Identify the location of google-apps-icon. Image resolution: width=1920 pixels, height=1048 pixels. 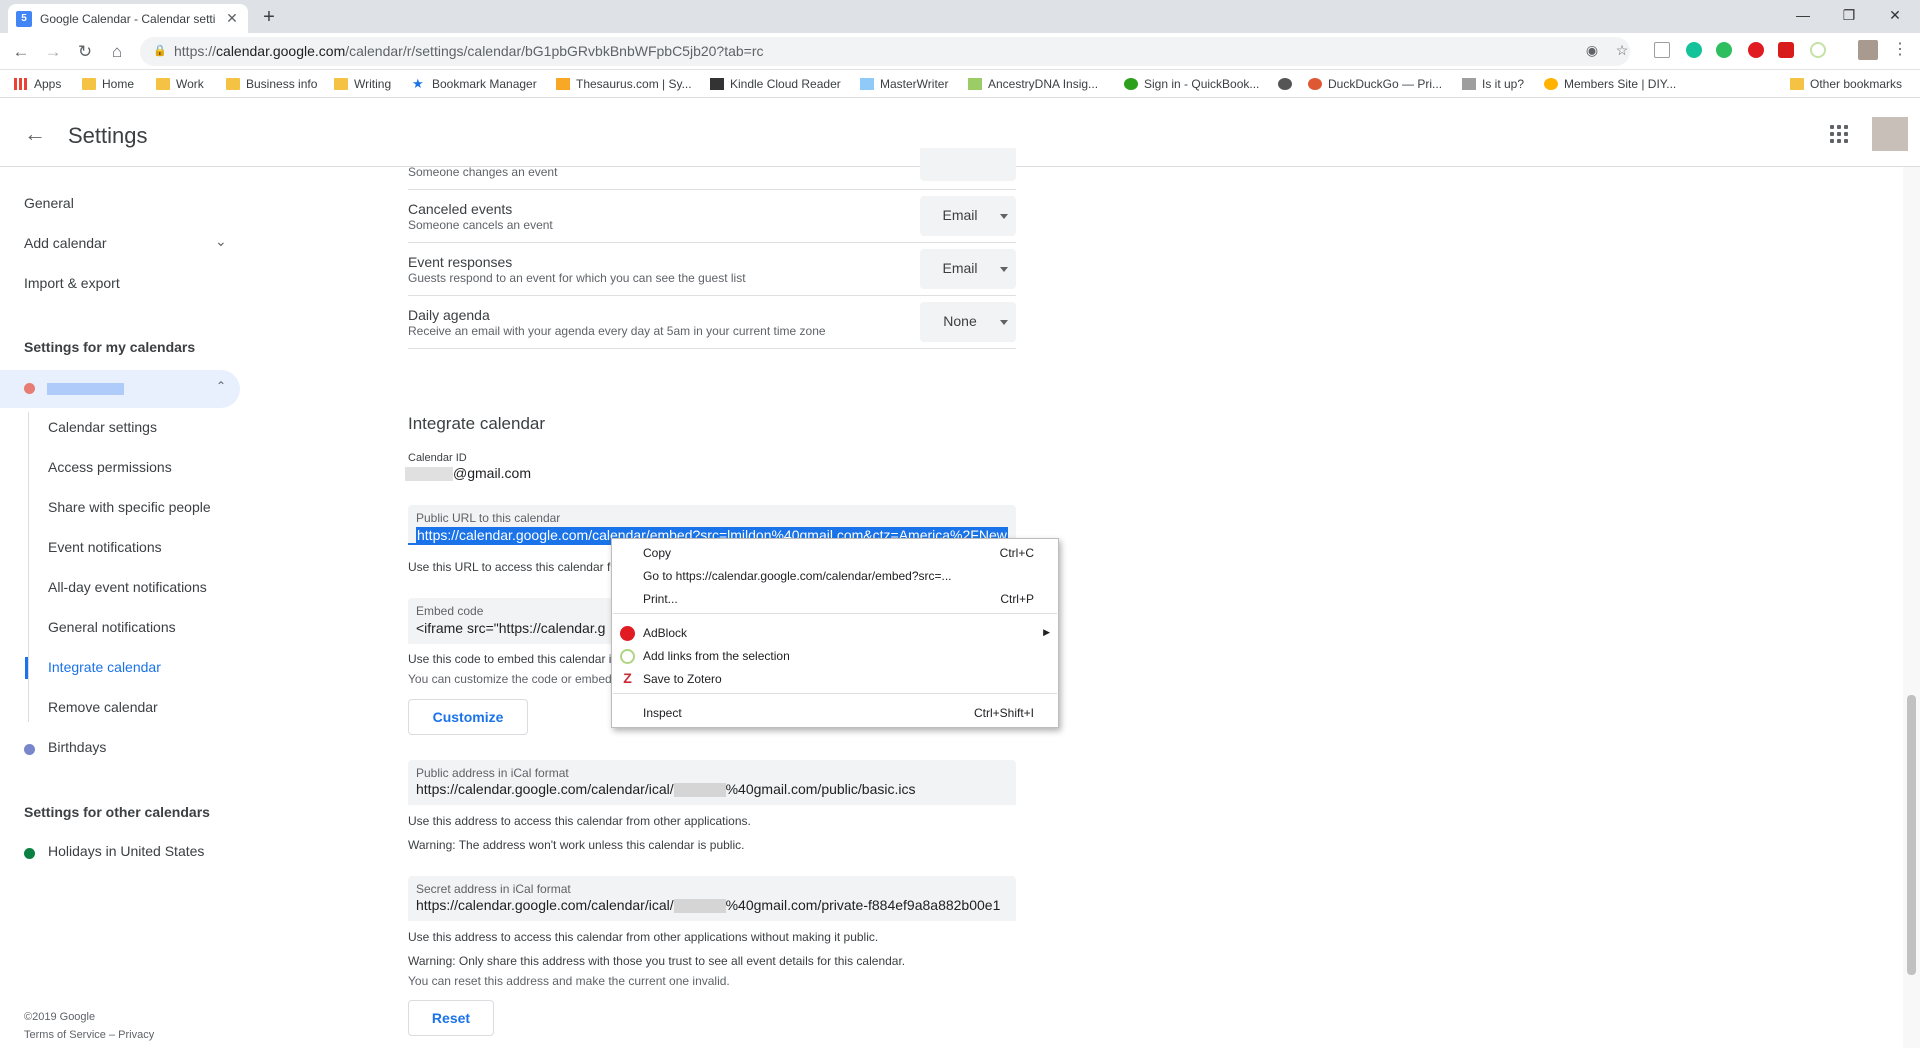
(1839, 134).